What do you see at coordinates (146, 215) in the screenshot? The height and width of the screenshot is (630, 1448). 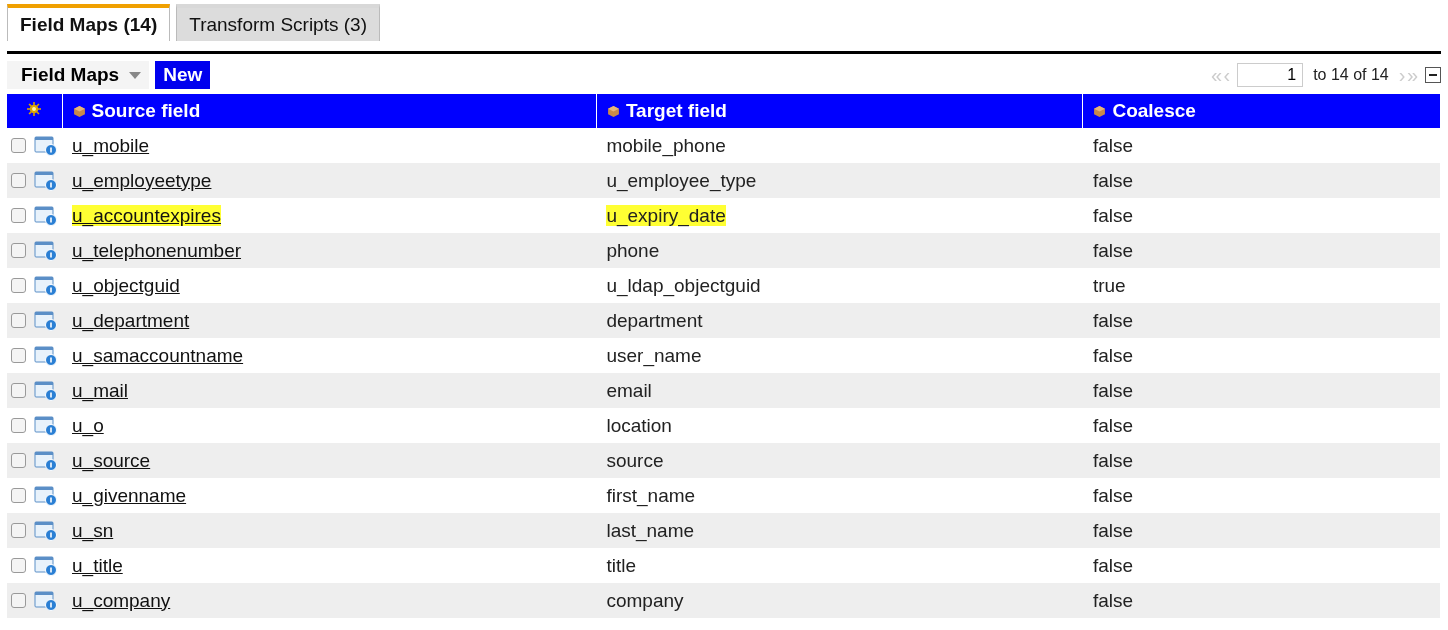 I see `source-field-link: u_accountexpires` at bounding box center [146, 215].